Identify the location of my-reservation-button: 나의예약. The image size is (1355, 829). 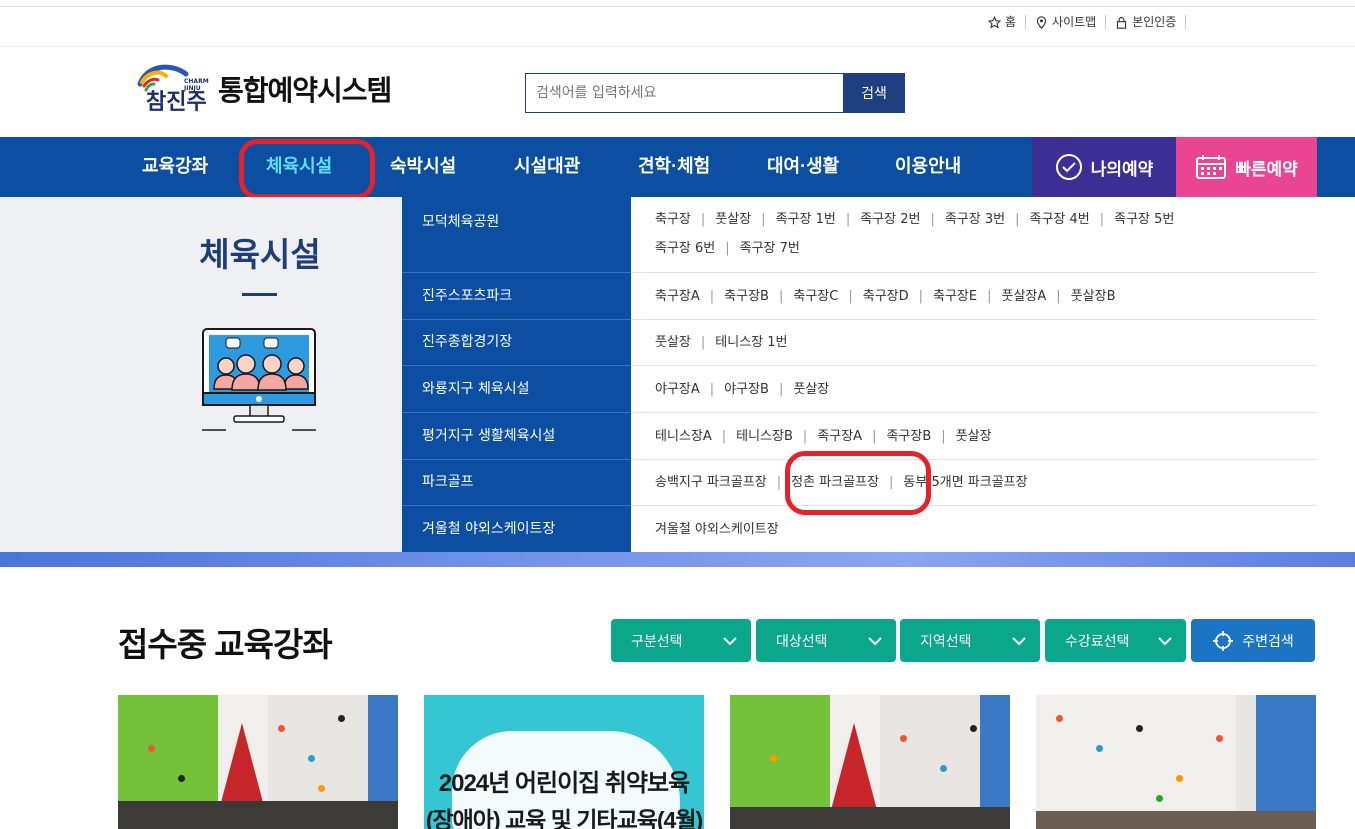
(1104, 167).